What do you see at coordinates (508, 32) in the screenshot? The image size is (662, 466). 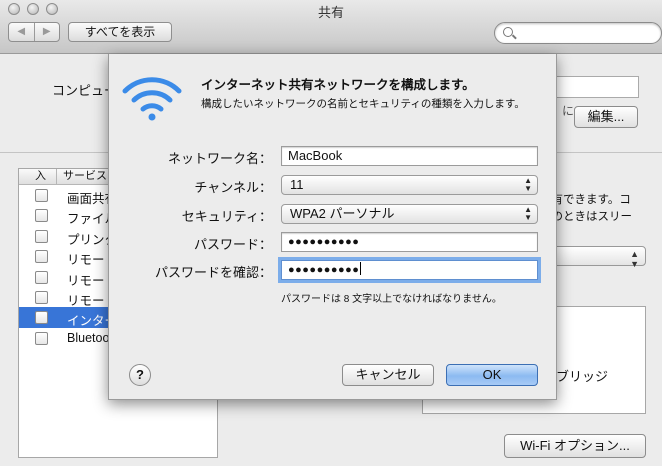 I see `search-icon` at bounding box center [508, 32].